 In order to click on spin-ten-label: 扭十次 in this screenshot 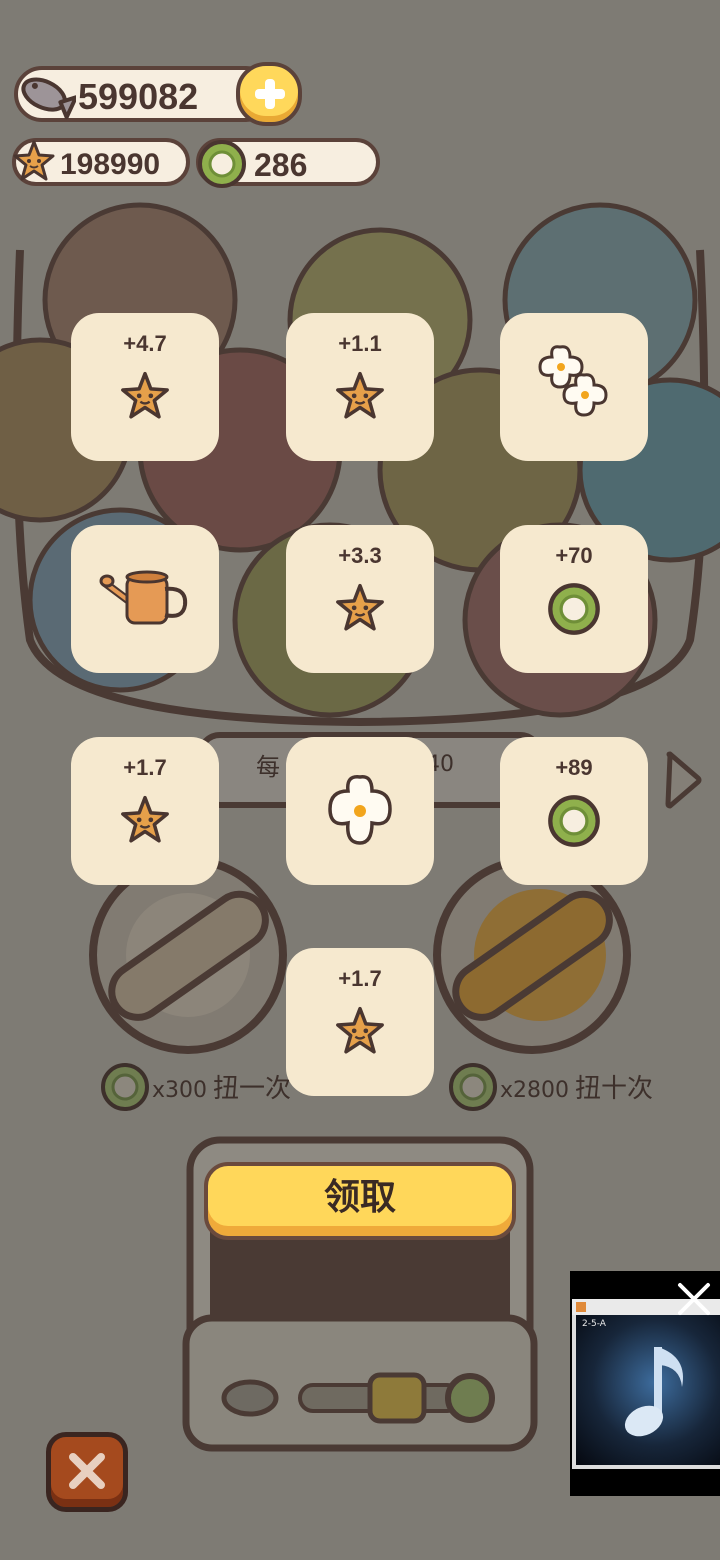, I will do `click(614, 1089)`.